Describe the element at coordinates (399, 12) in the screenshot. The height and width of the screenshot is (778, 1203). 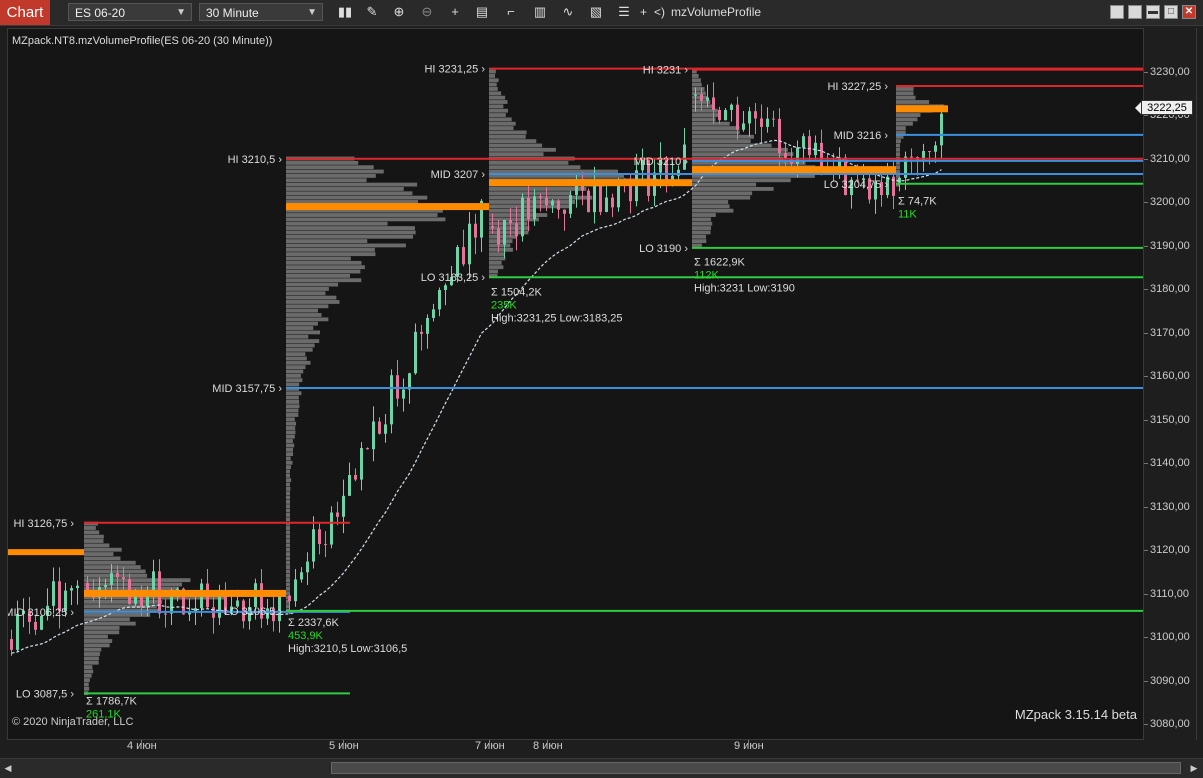
I see `zoom-in-icon: ⊕` at that location.